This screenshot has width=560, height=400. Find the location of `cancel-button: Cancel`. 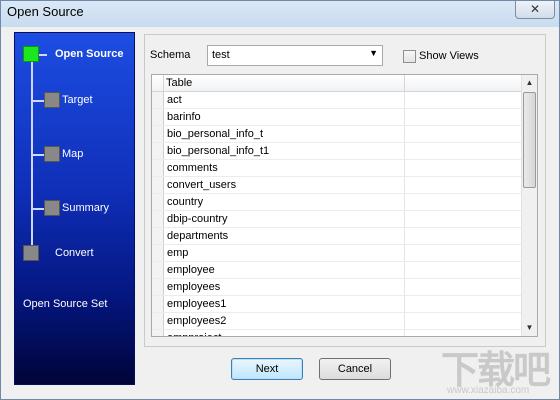

cancel-button: Cancel is located at coordinates (355, 369).